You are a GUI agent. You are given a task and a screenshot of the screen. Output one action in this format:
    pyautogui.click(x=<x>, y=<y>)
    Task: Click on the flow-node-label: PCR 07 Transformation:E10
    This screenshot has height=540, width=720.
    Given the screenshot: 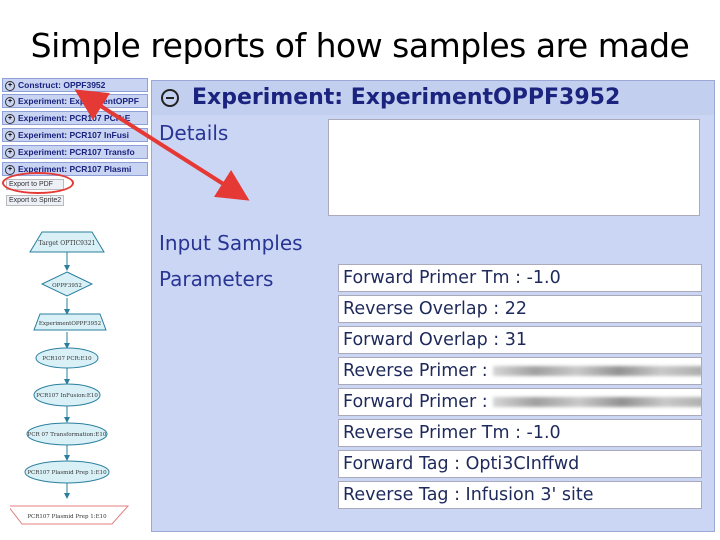 What is the action you would take?
    pyautogui.click(x=67, y=435)
    